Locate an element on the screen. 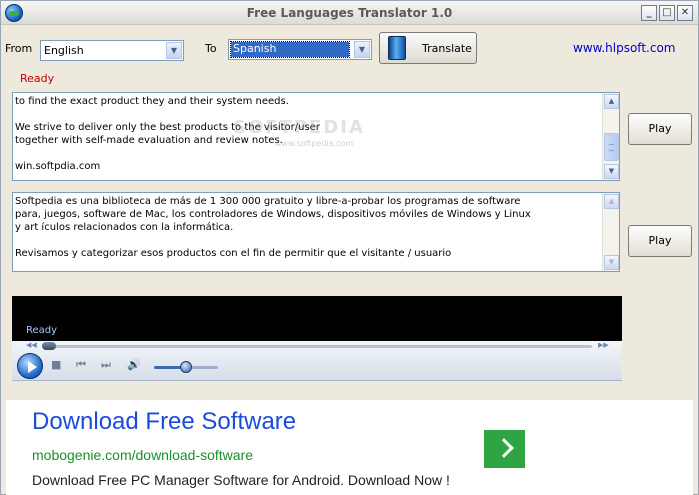 Image resolution: width=699 pixels, height=495 pixels. translate-button-label: Translate is located at coordinates (447, 48).